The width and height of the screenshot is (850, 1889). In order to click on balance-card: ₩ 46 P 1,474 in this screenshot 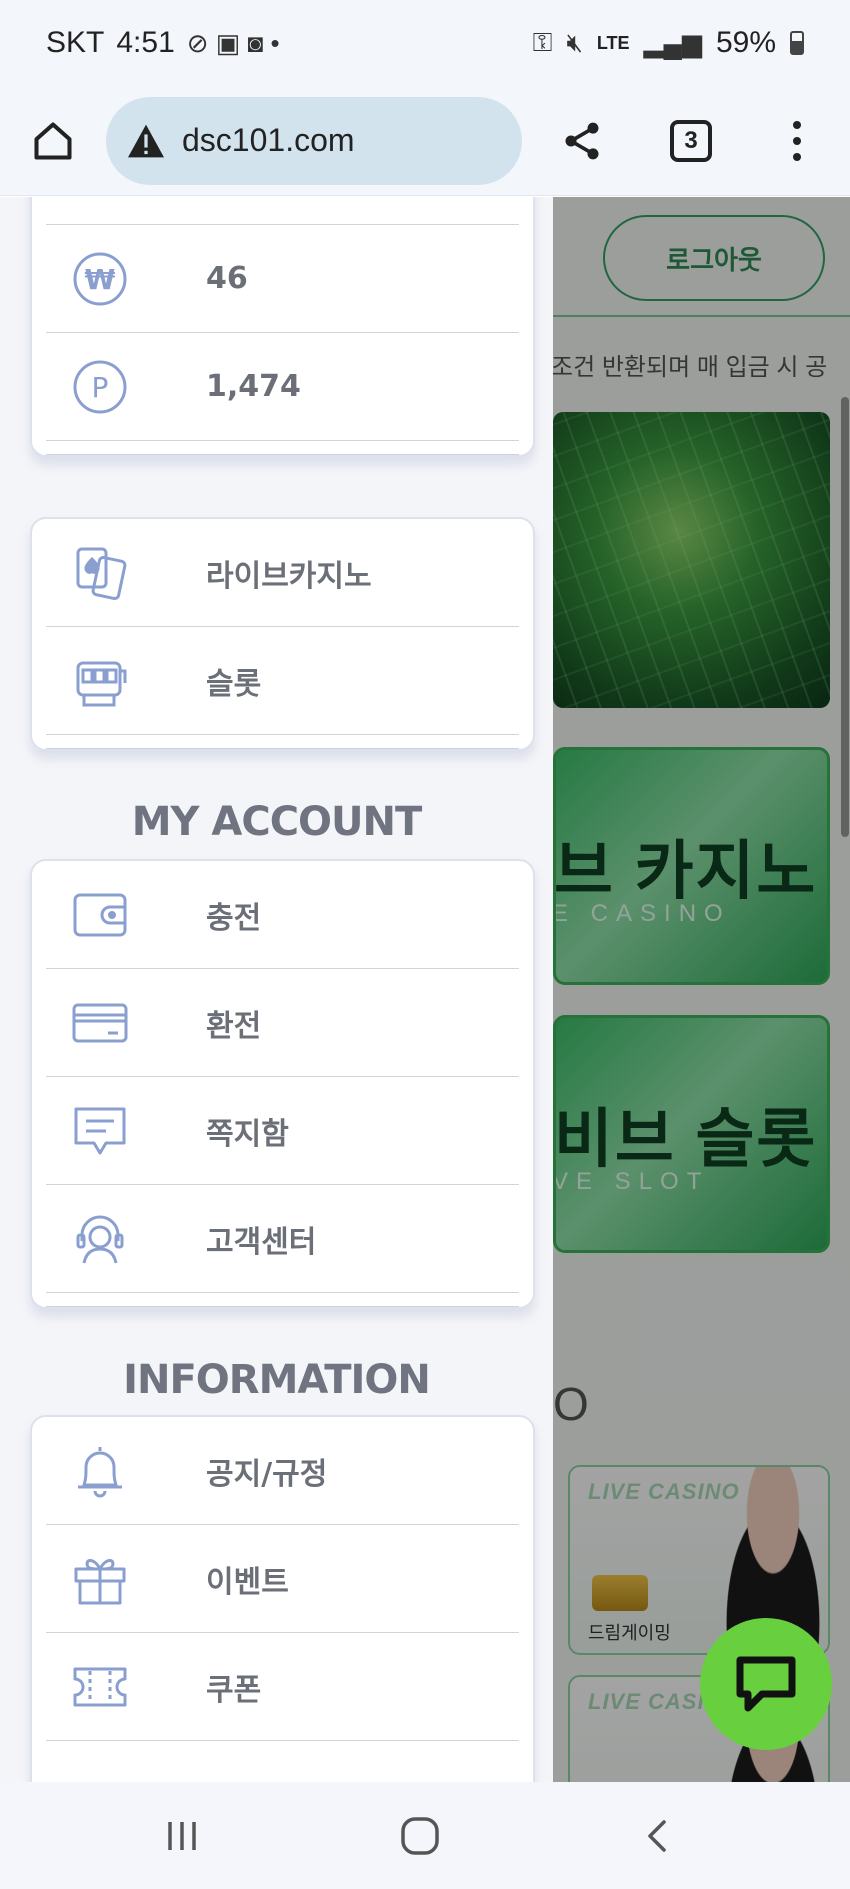, I will do `click(282, 327)`.